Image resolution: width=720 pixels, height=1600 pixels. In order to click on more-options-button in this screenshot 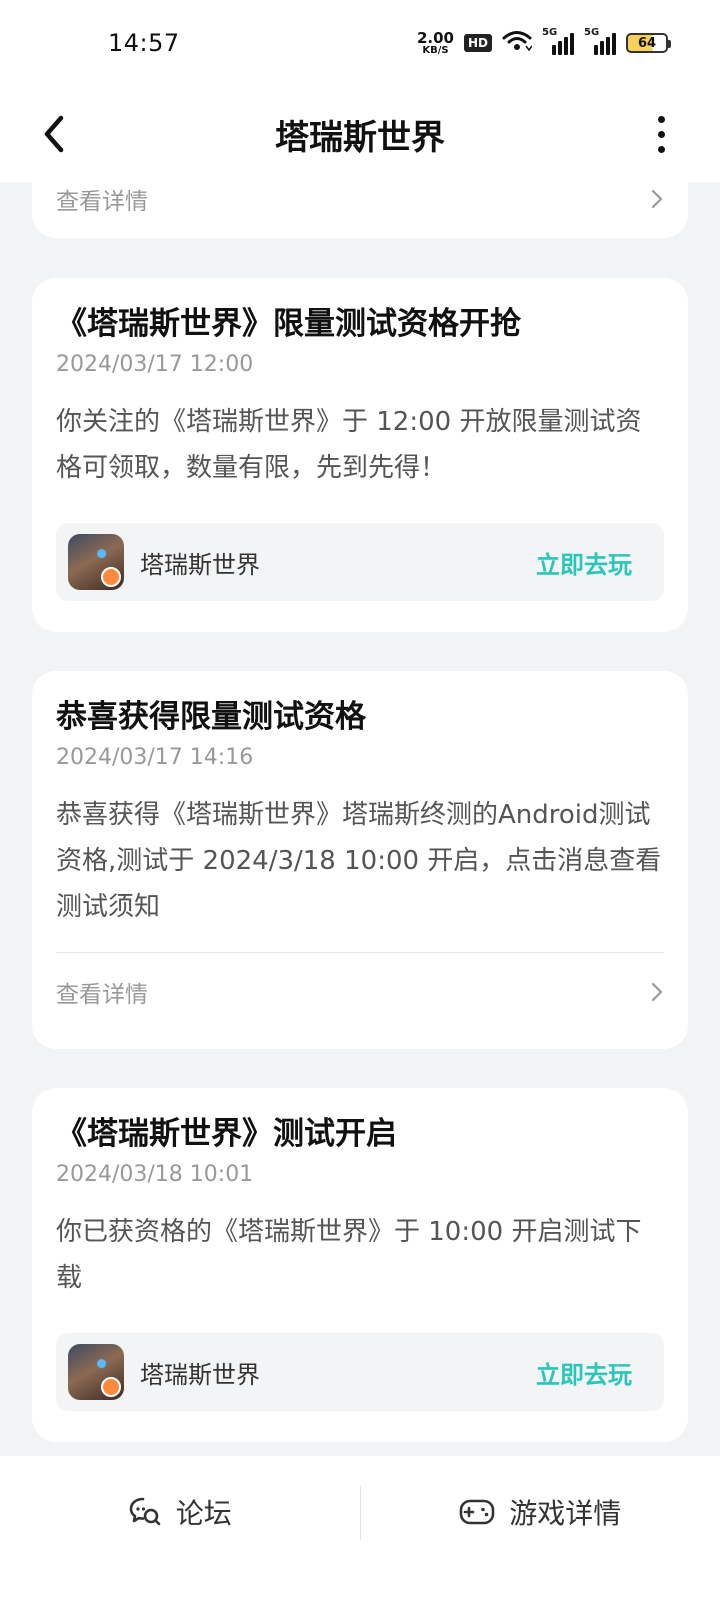, I will do `click(661, 134)`.